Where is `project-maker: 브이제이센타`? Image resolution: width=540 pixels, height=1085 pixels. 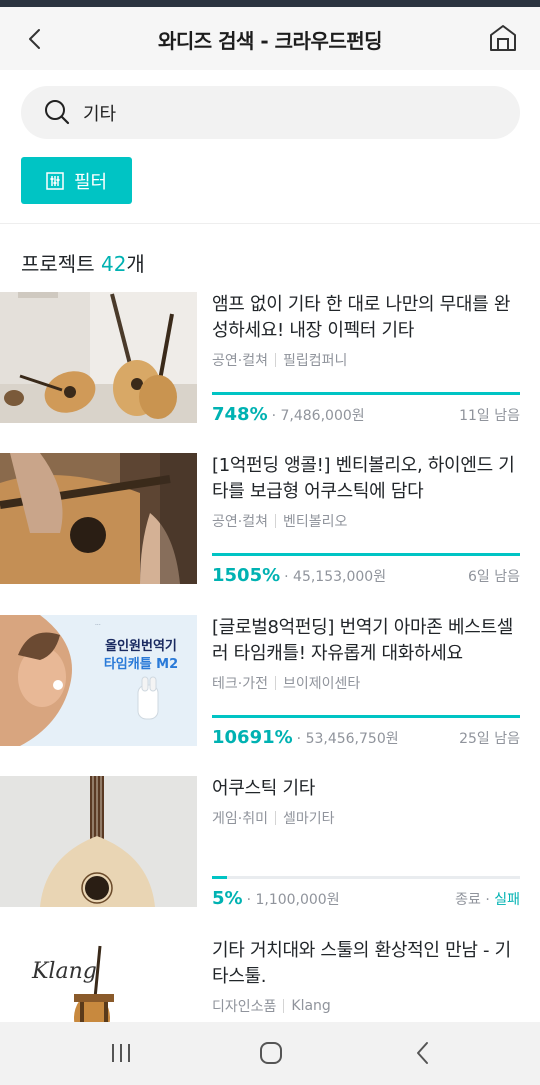 project-maker: 브이제이센타 is located at coordinates (321, 684).